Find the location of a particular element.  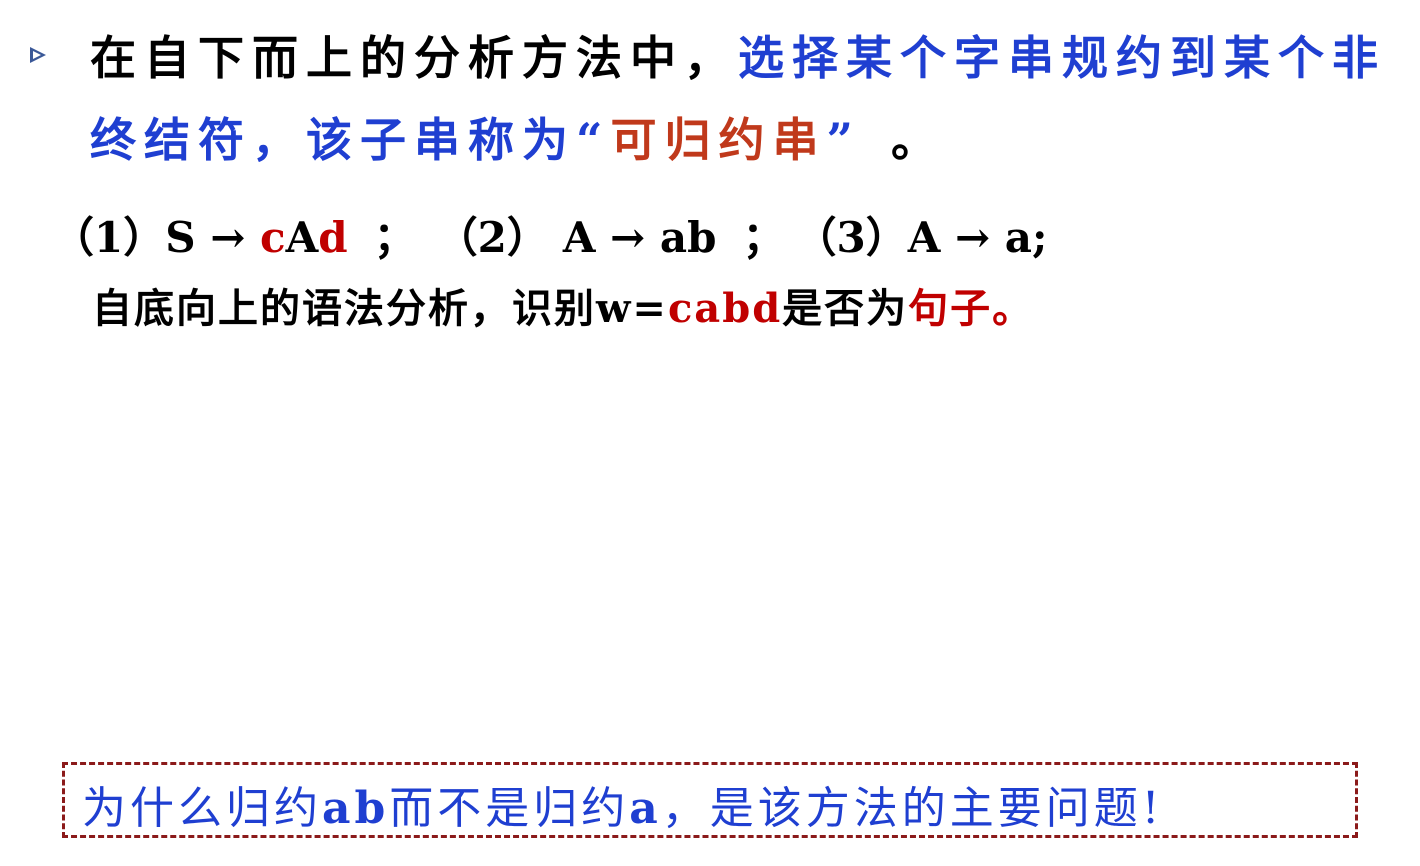

sentence-term: 句子。 is located at coordinates (971, 308).